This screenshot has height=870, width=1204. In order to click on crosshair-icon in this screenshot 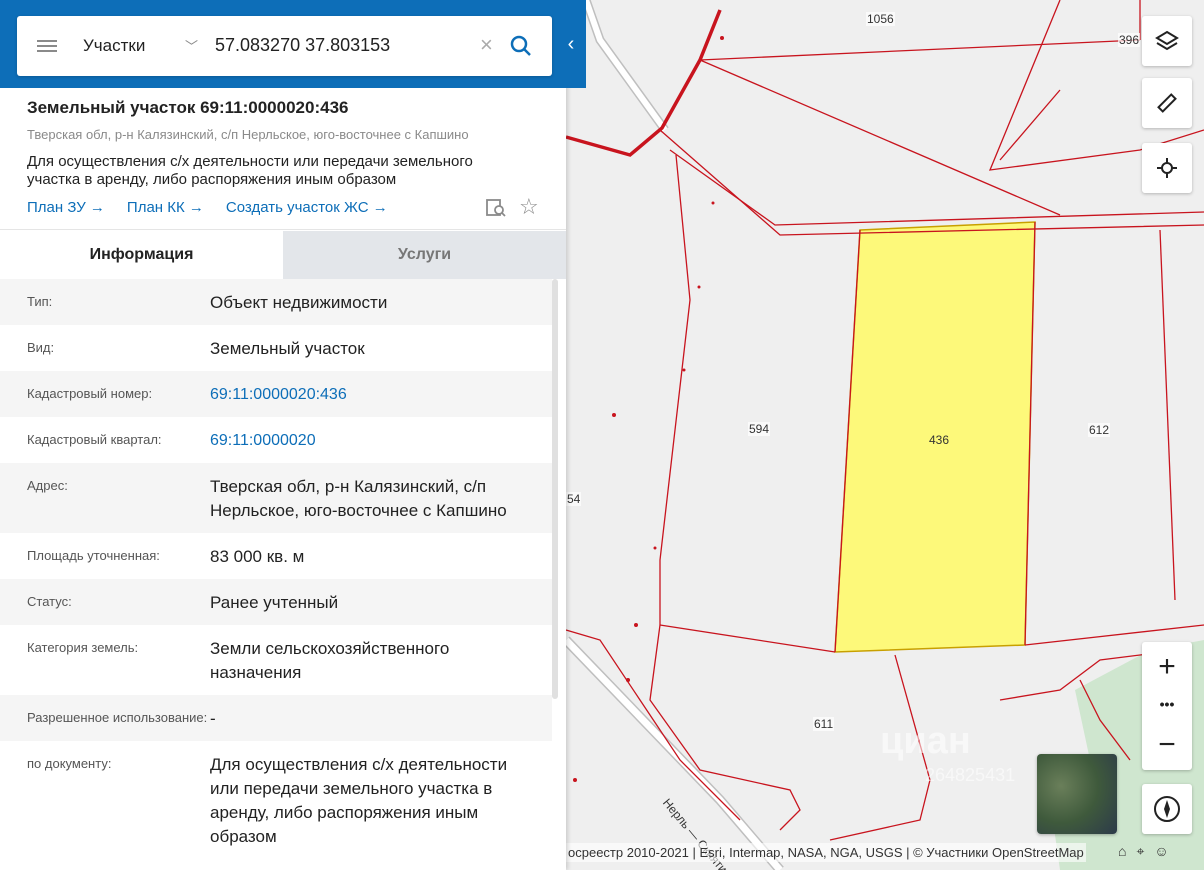, I will do `click(1167, 168)`.